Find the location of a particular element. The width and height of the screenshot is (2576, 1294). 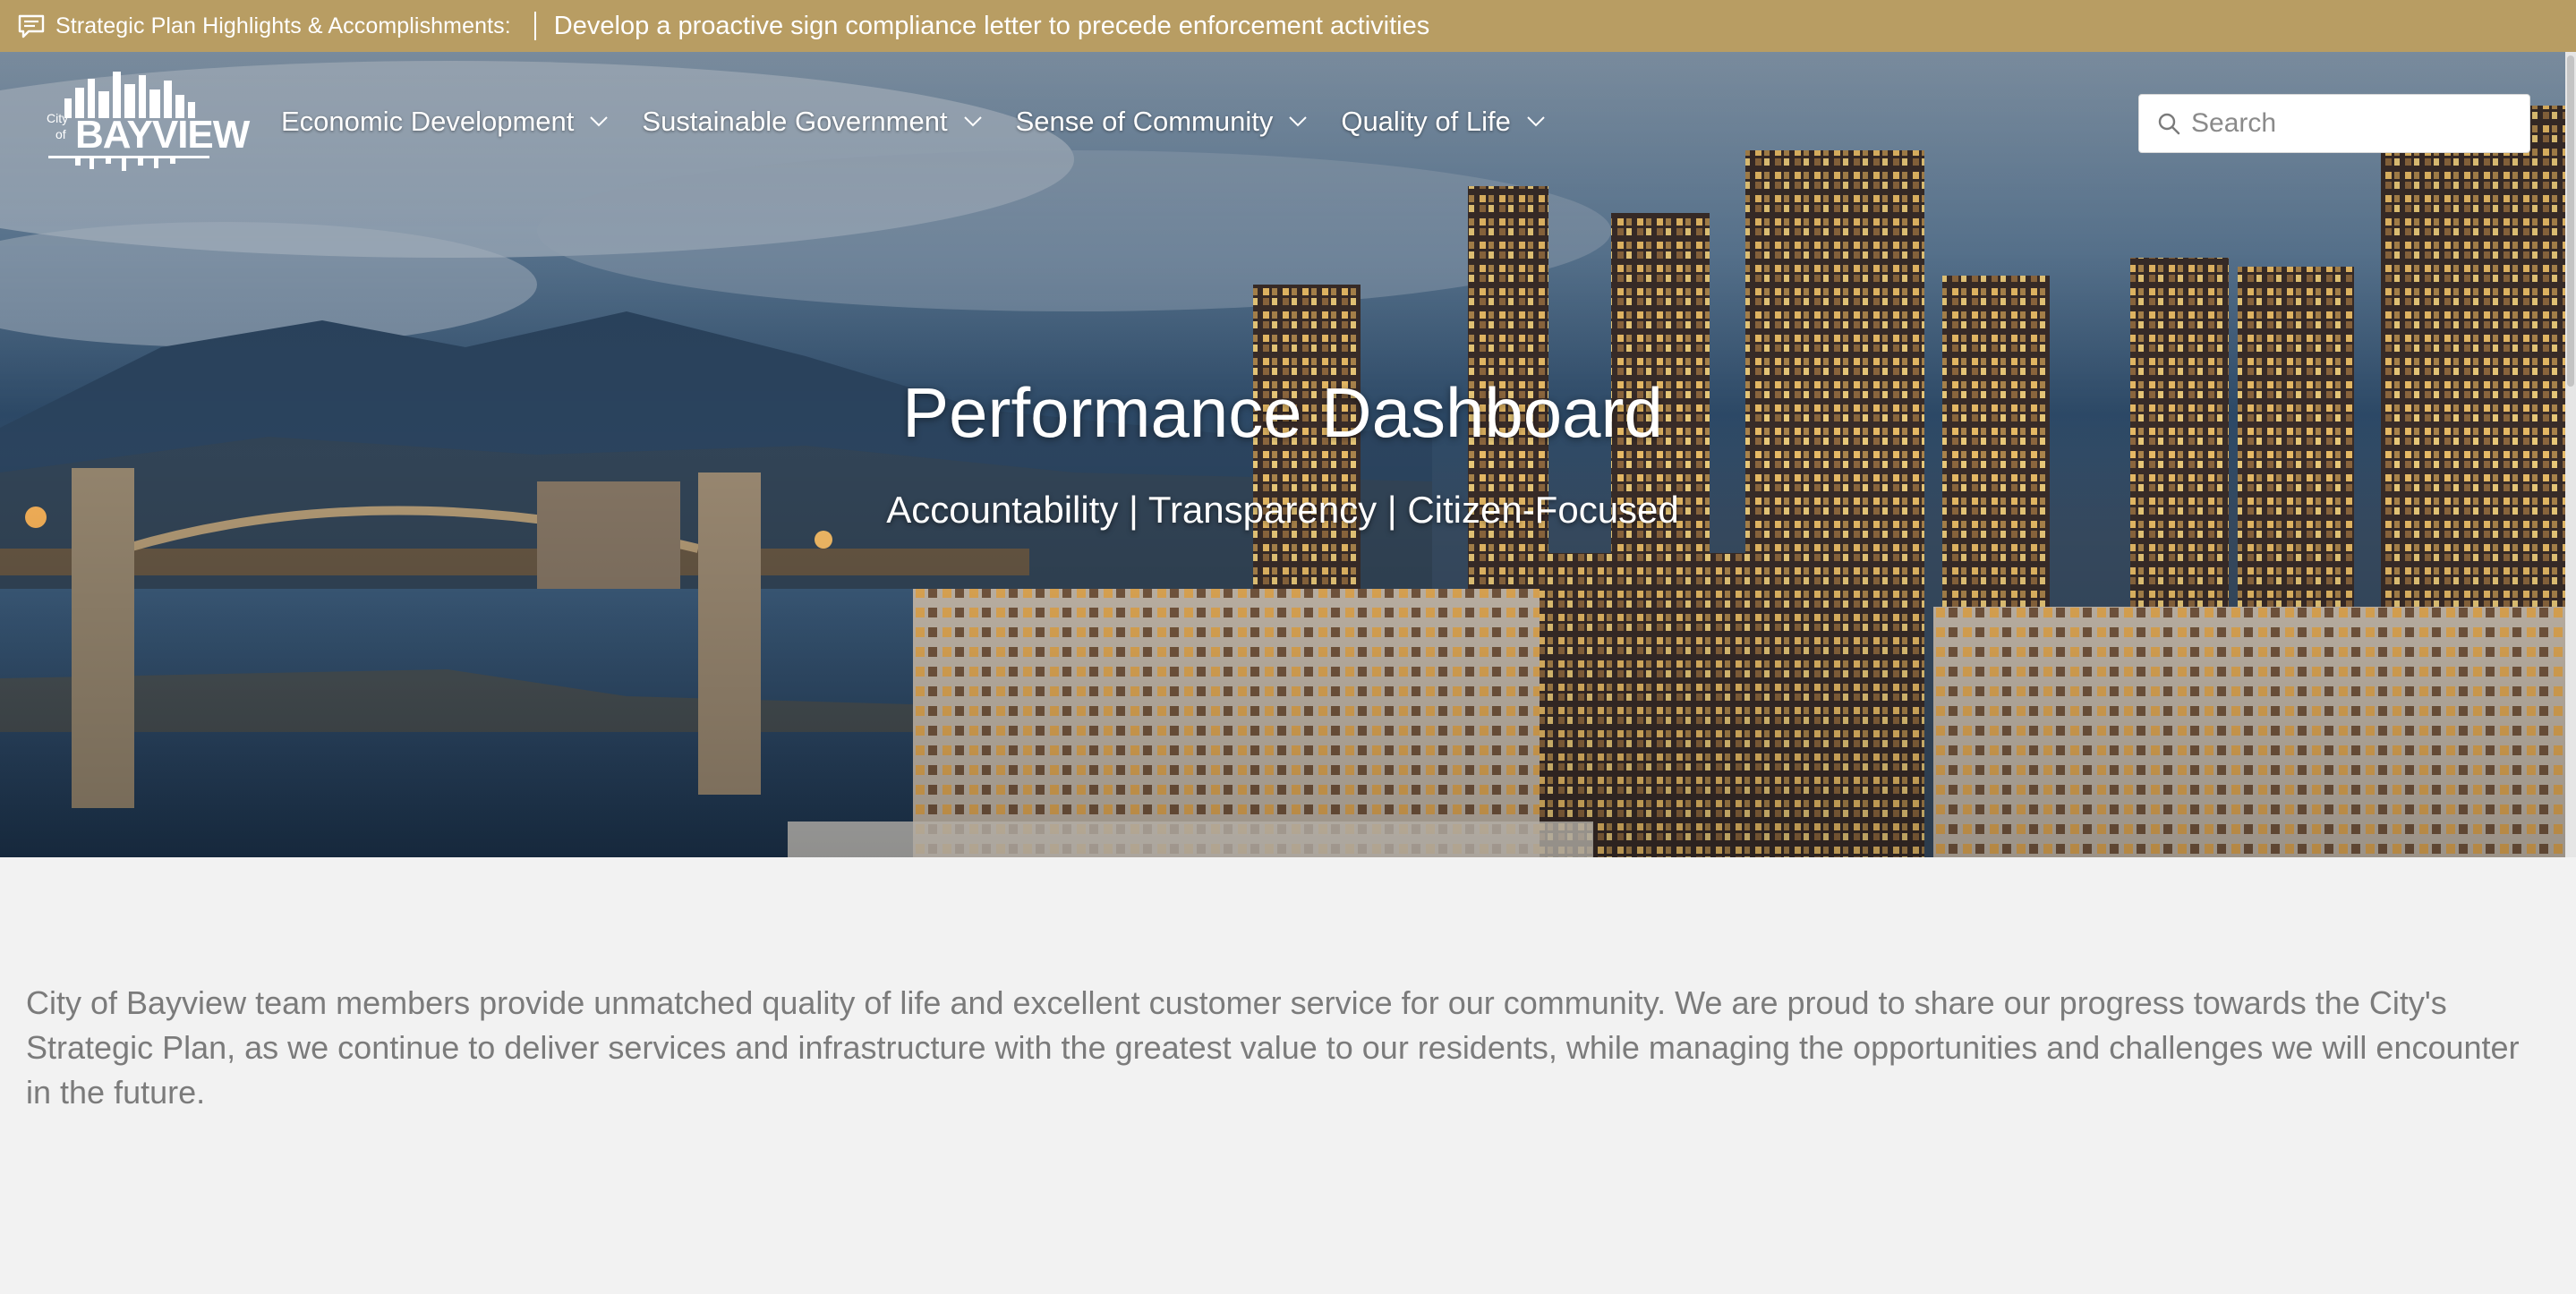

search-box is located at coordinates (2334, 124).